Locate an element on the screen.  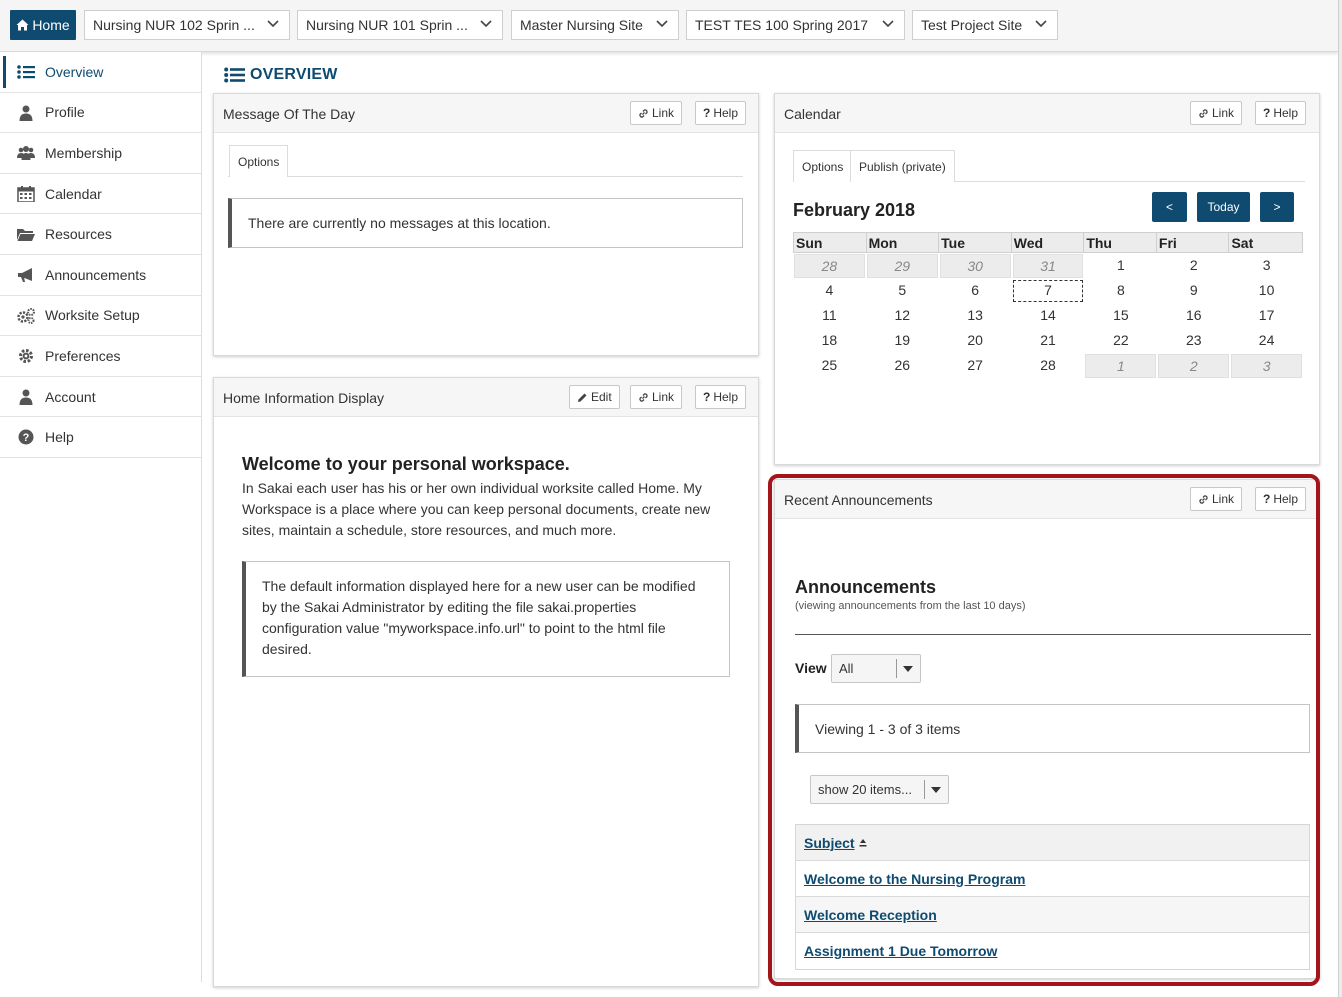
nav-item-label: Preferences is located at coordinates (83, 355).